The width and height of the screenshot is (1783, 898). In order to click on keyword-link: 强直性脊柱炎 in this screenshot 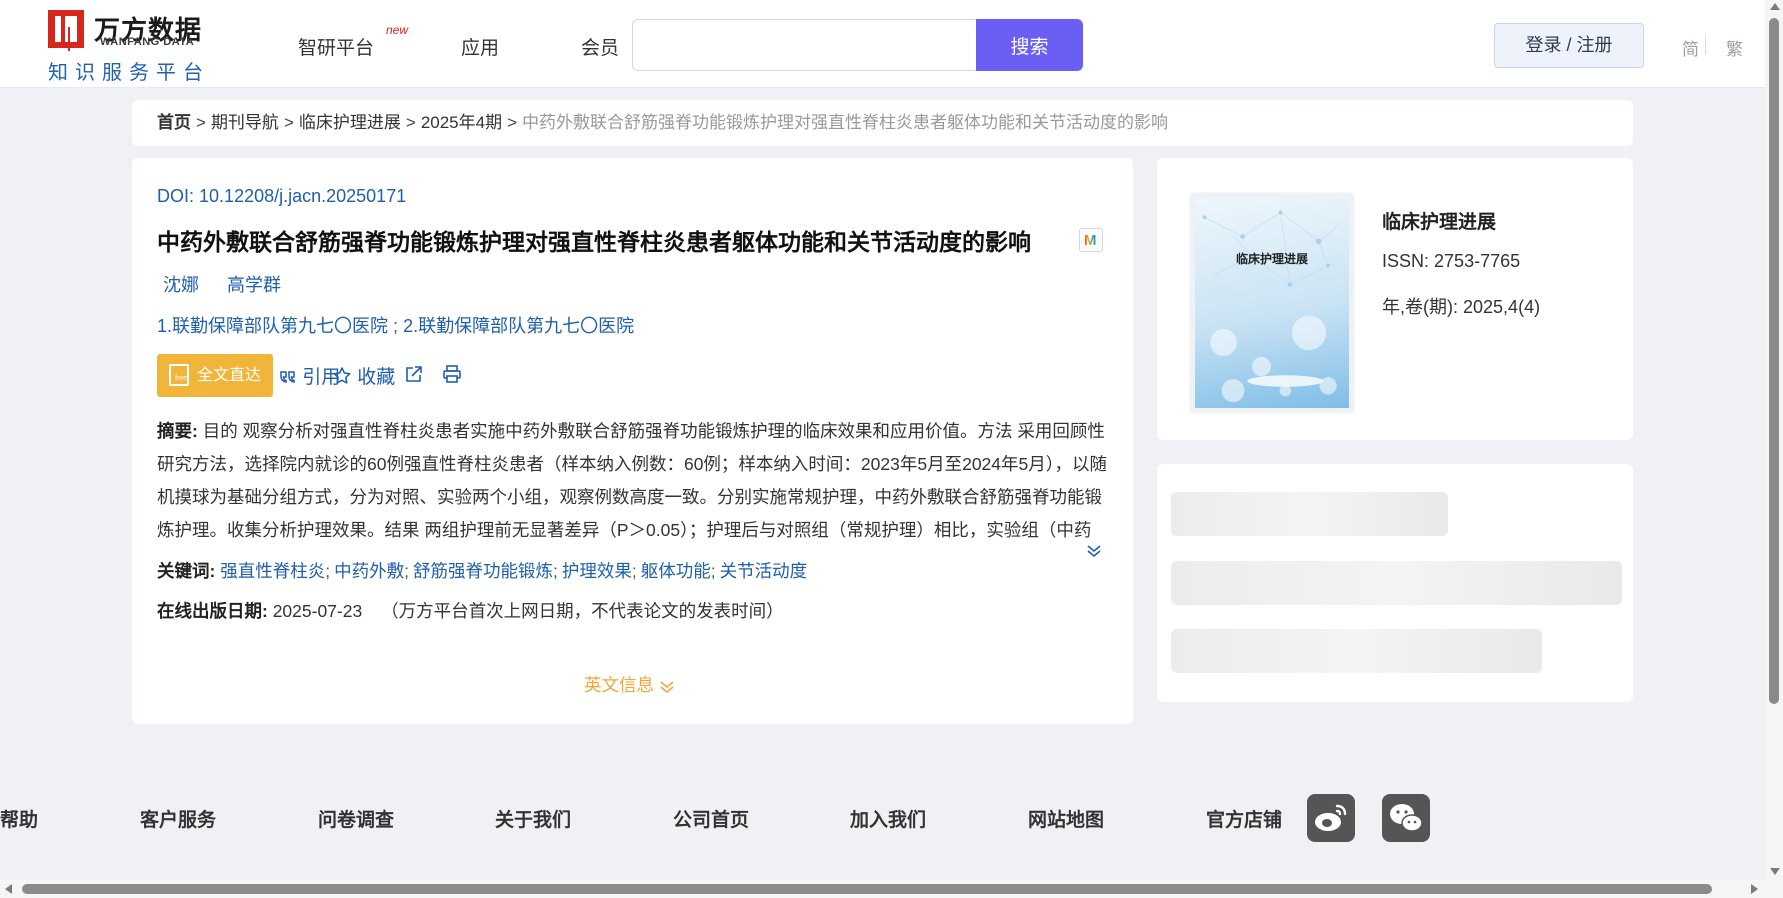, I will do `click(272, 571)`.